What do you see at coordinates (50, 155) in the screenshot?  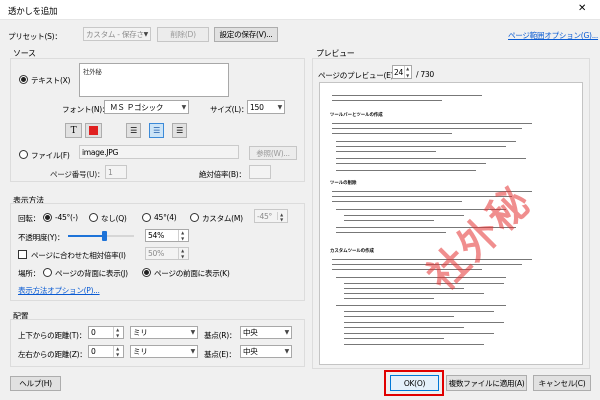 I see `file-radio-label: ファイル(F)` at bounding box center [50, 155].